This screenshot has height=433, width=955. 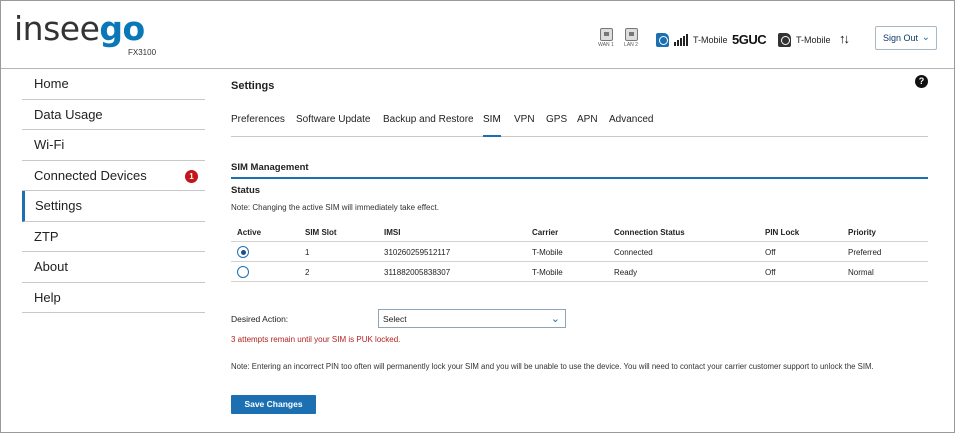 I want to click on sidebar-item-help: Help, so click(x=113, y=298).